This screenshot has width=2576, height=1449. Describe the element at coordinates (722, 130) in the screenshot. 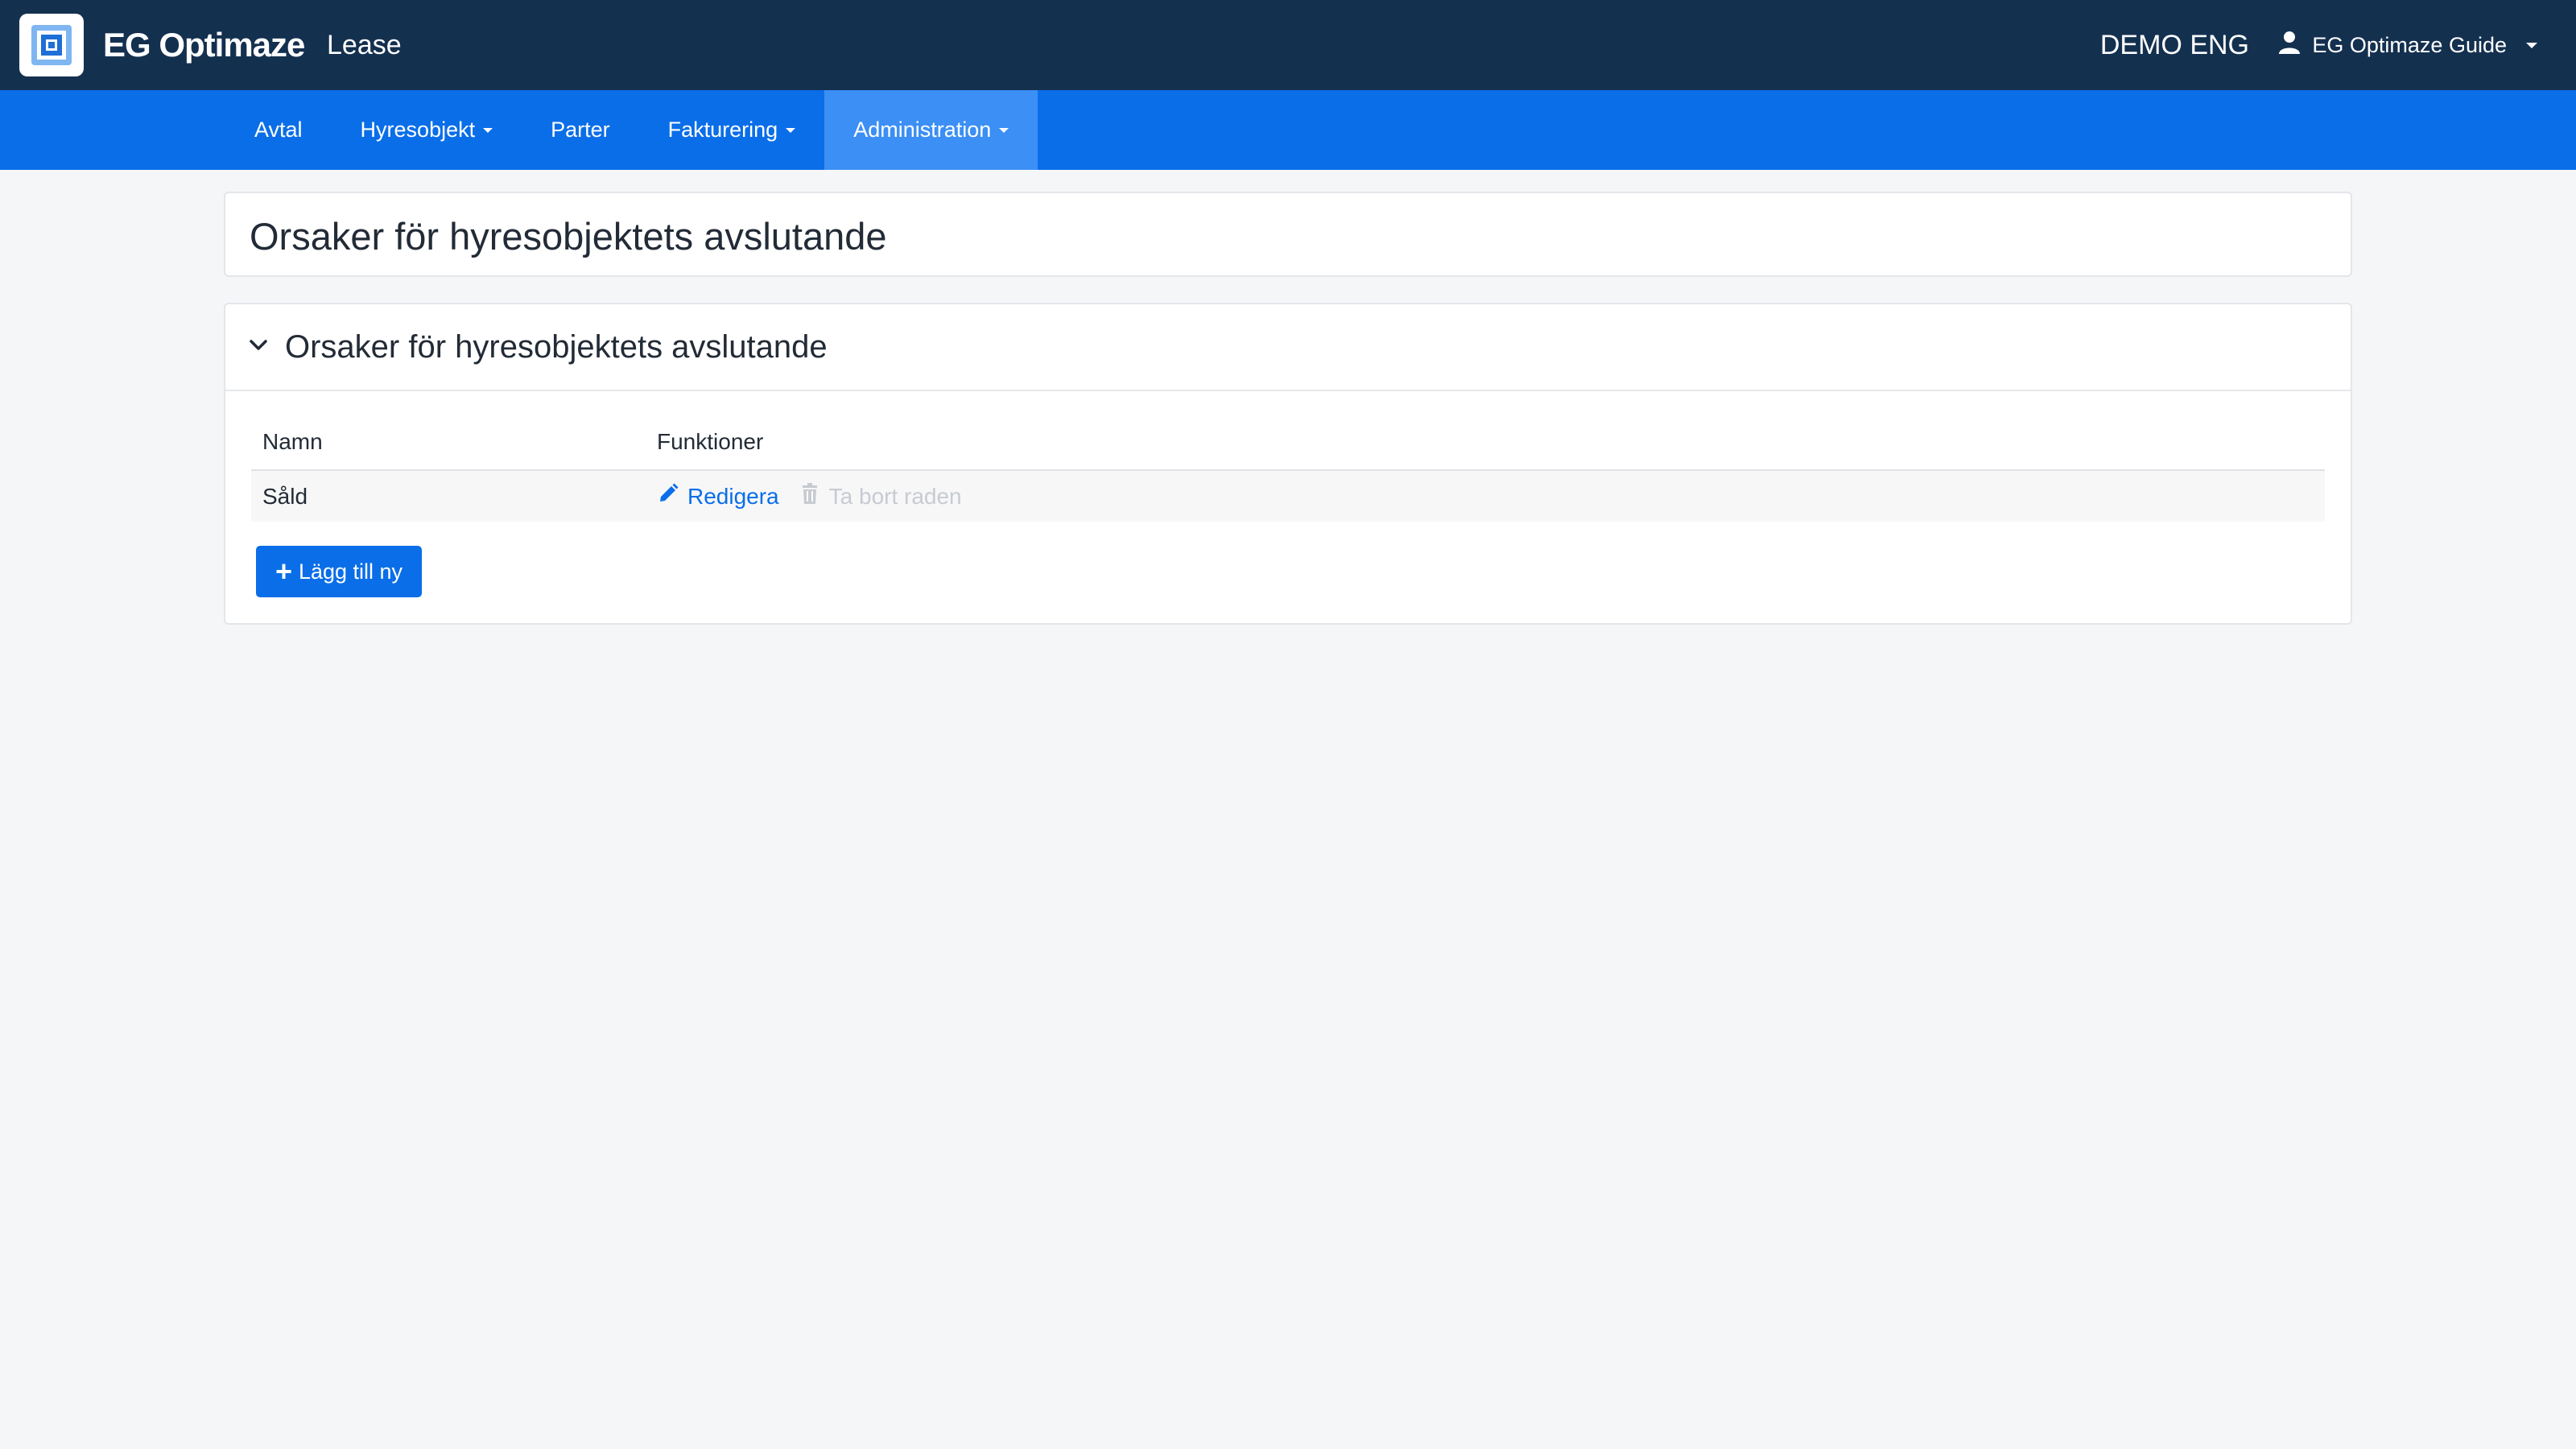

I see `nav-item-label: Fakturering` at that location.